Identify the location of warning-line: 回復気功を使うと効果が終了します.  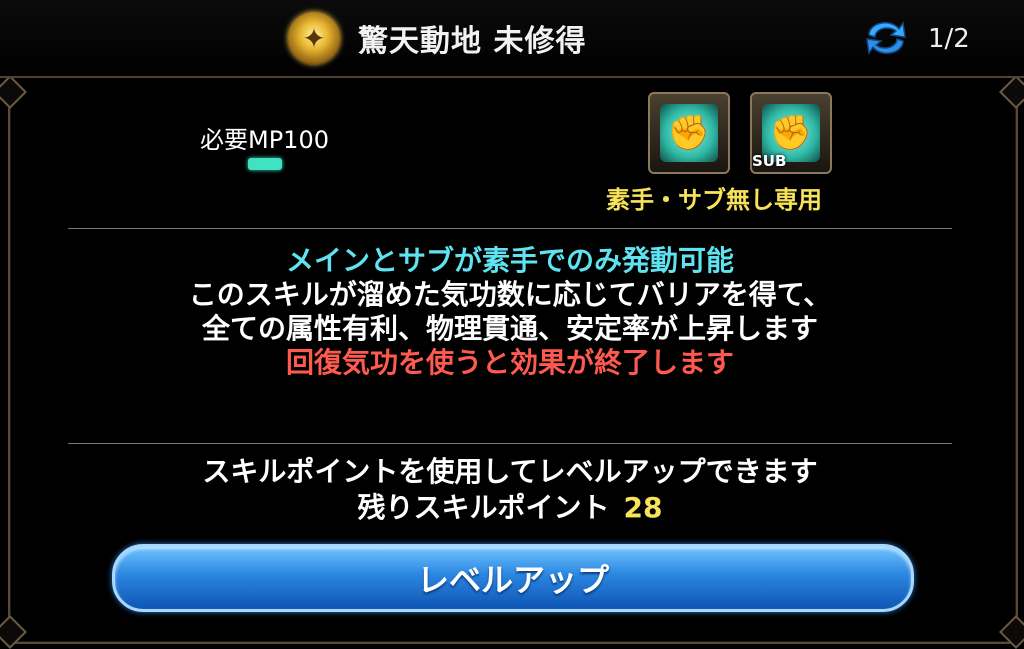
(509, 362).